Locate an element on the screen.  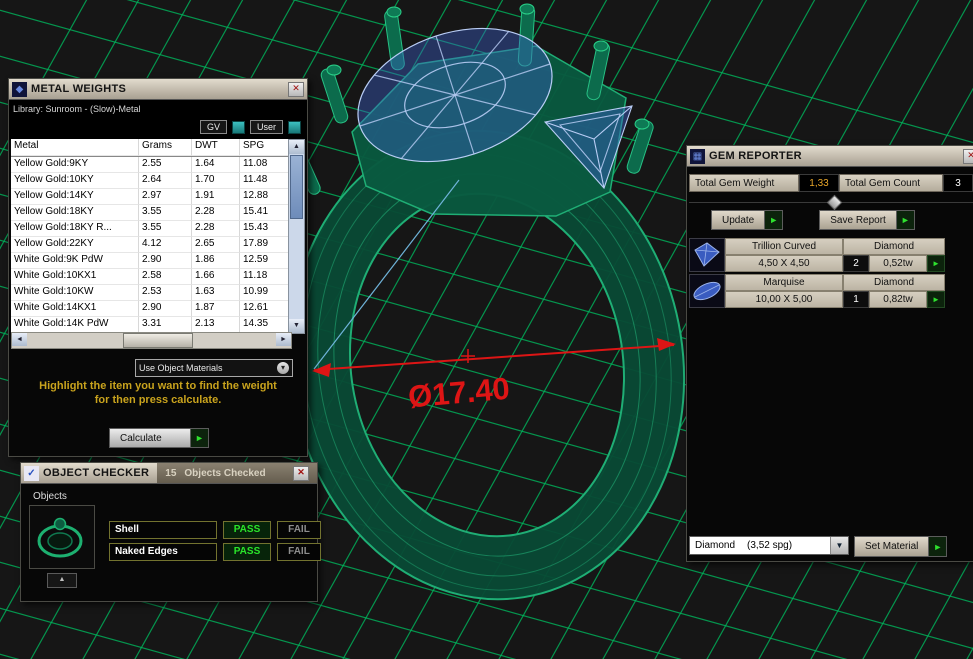
table-row: White Gold:14KX1 2.90 1.87 12.61 is located at coordinates (150, 309).